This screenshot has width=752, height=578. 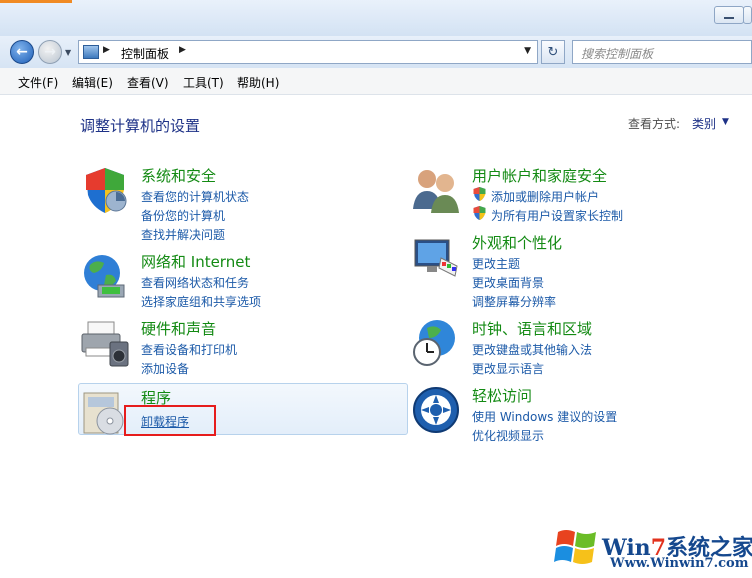 What do you see at coordinates (195, 282) in the screenshot?
I see `link-view-network-status: 查看网络状态和任务` at bounding box center [195, 282].